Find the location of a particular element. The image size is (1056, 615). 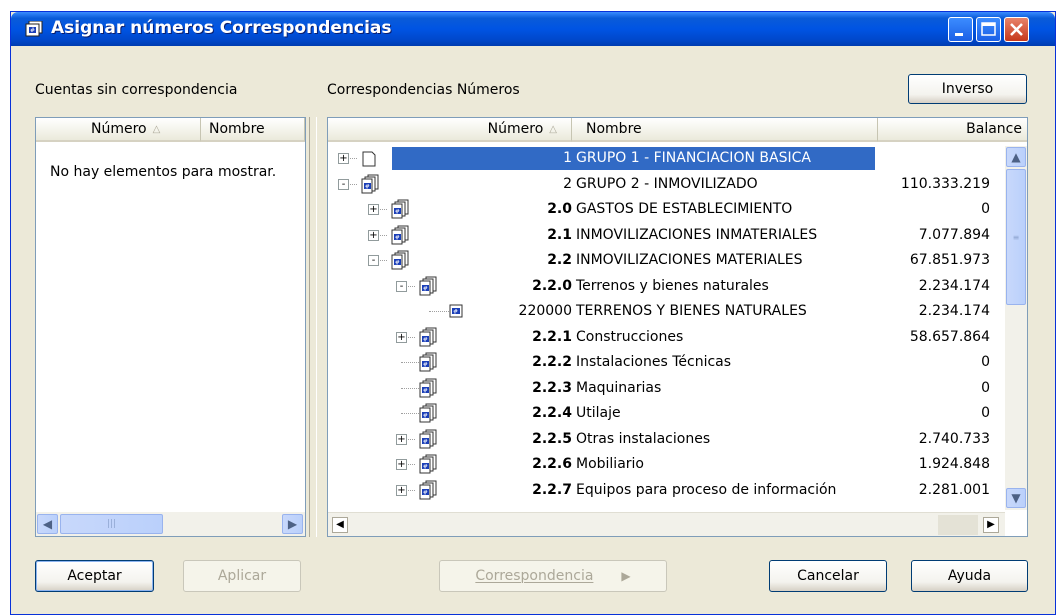

row-balance: 110.333.219 is located at coordinates (945, 183).